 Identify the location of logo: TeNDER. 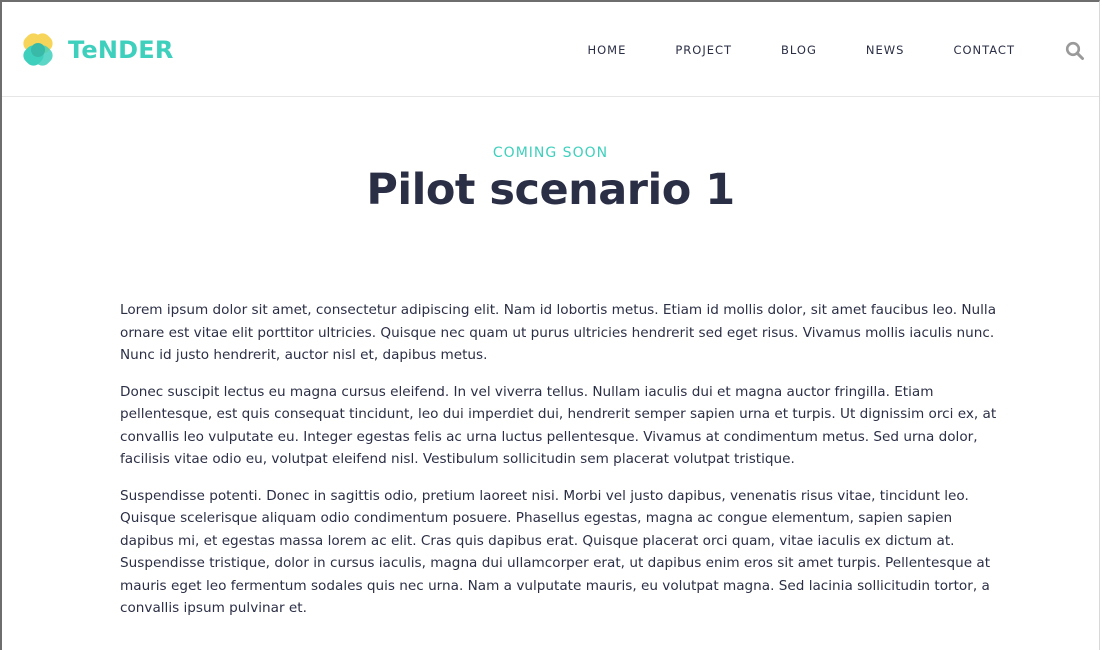
(97, 50).